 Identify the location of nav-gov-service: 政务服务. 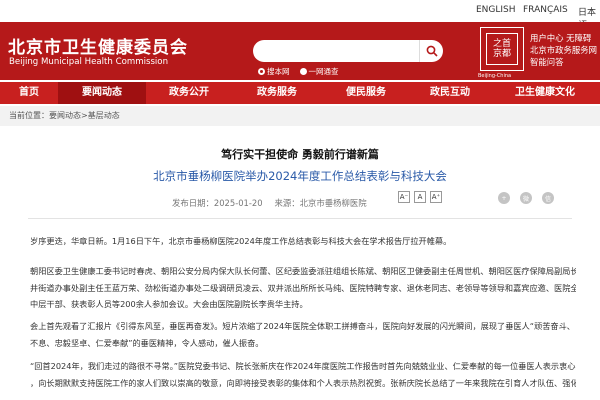
(277, 93).